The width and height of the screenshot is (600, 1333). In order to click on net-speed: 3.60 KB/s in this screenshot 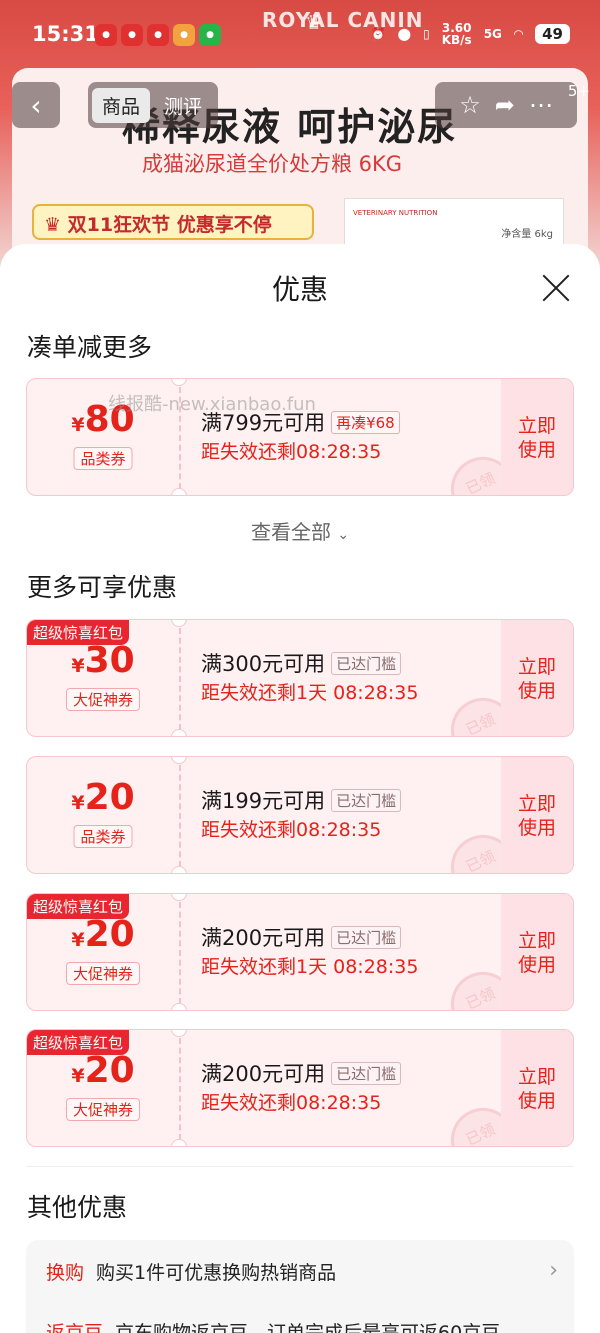, I will do `click(457, 34)`.